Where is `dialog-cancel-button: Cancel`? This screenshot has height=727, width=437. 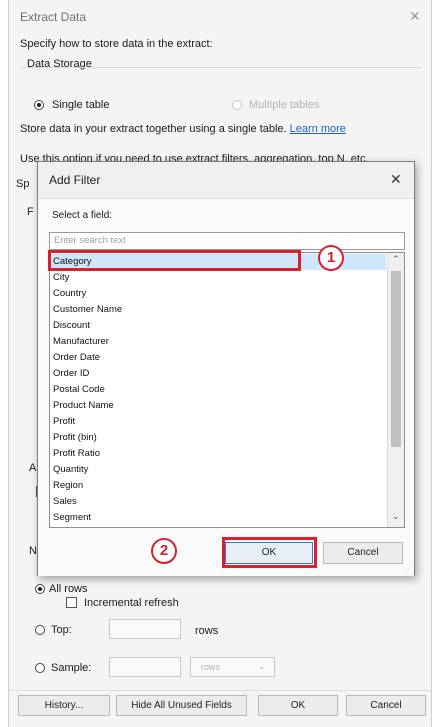
dialog-cancel-button: Cancel is located at coordinates (363, 553).